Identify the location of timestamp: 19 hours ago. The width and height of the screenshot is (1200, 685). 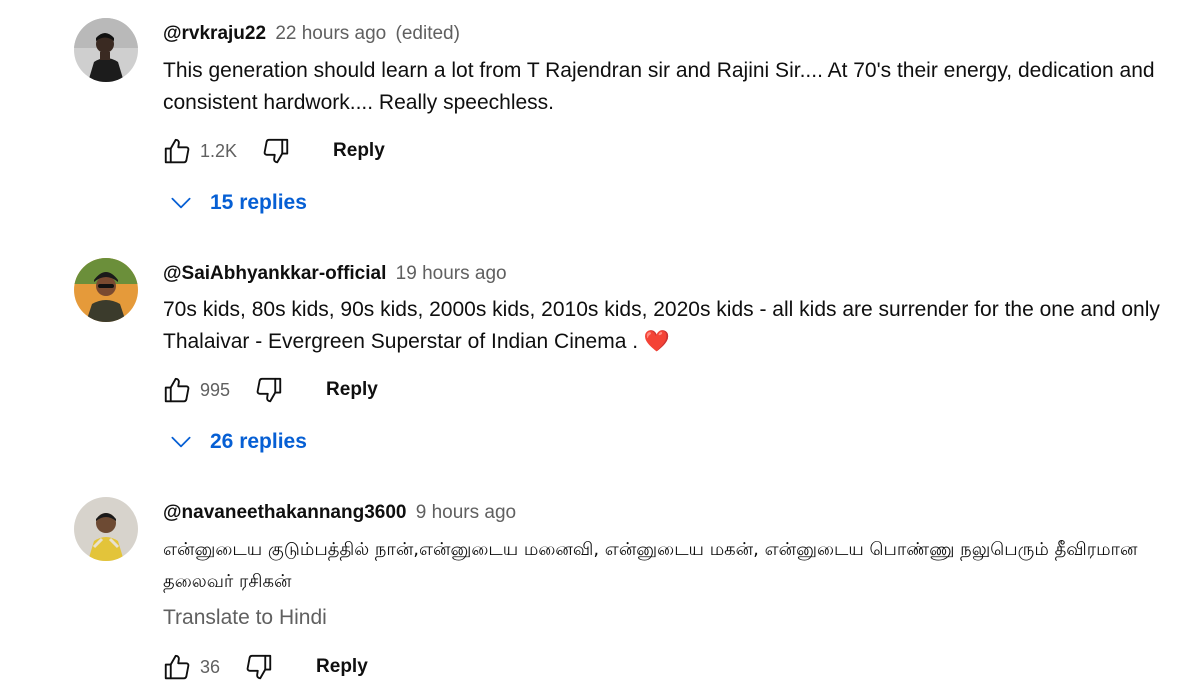
(451, 273).